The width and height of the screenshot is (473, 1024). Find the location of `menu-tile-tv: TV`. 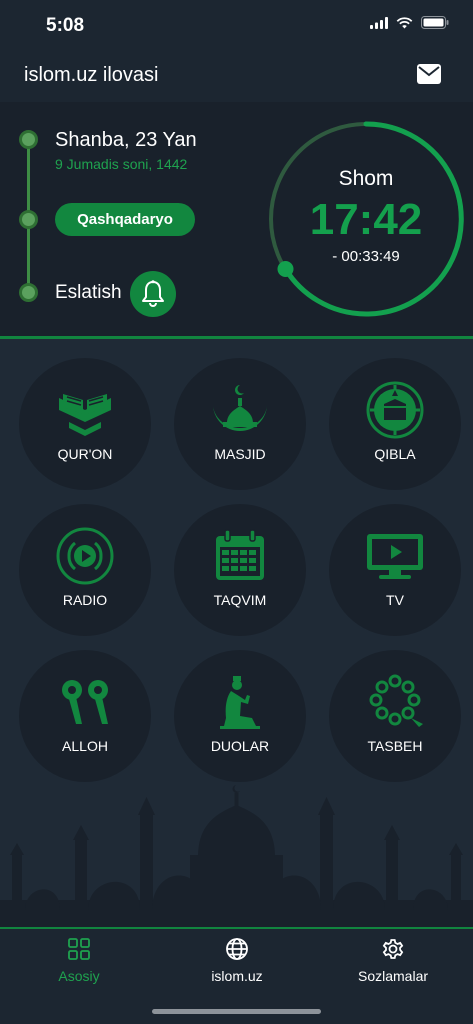

menu-tile-tv: TV is located at coordinates (395, 570).